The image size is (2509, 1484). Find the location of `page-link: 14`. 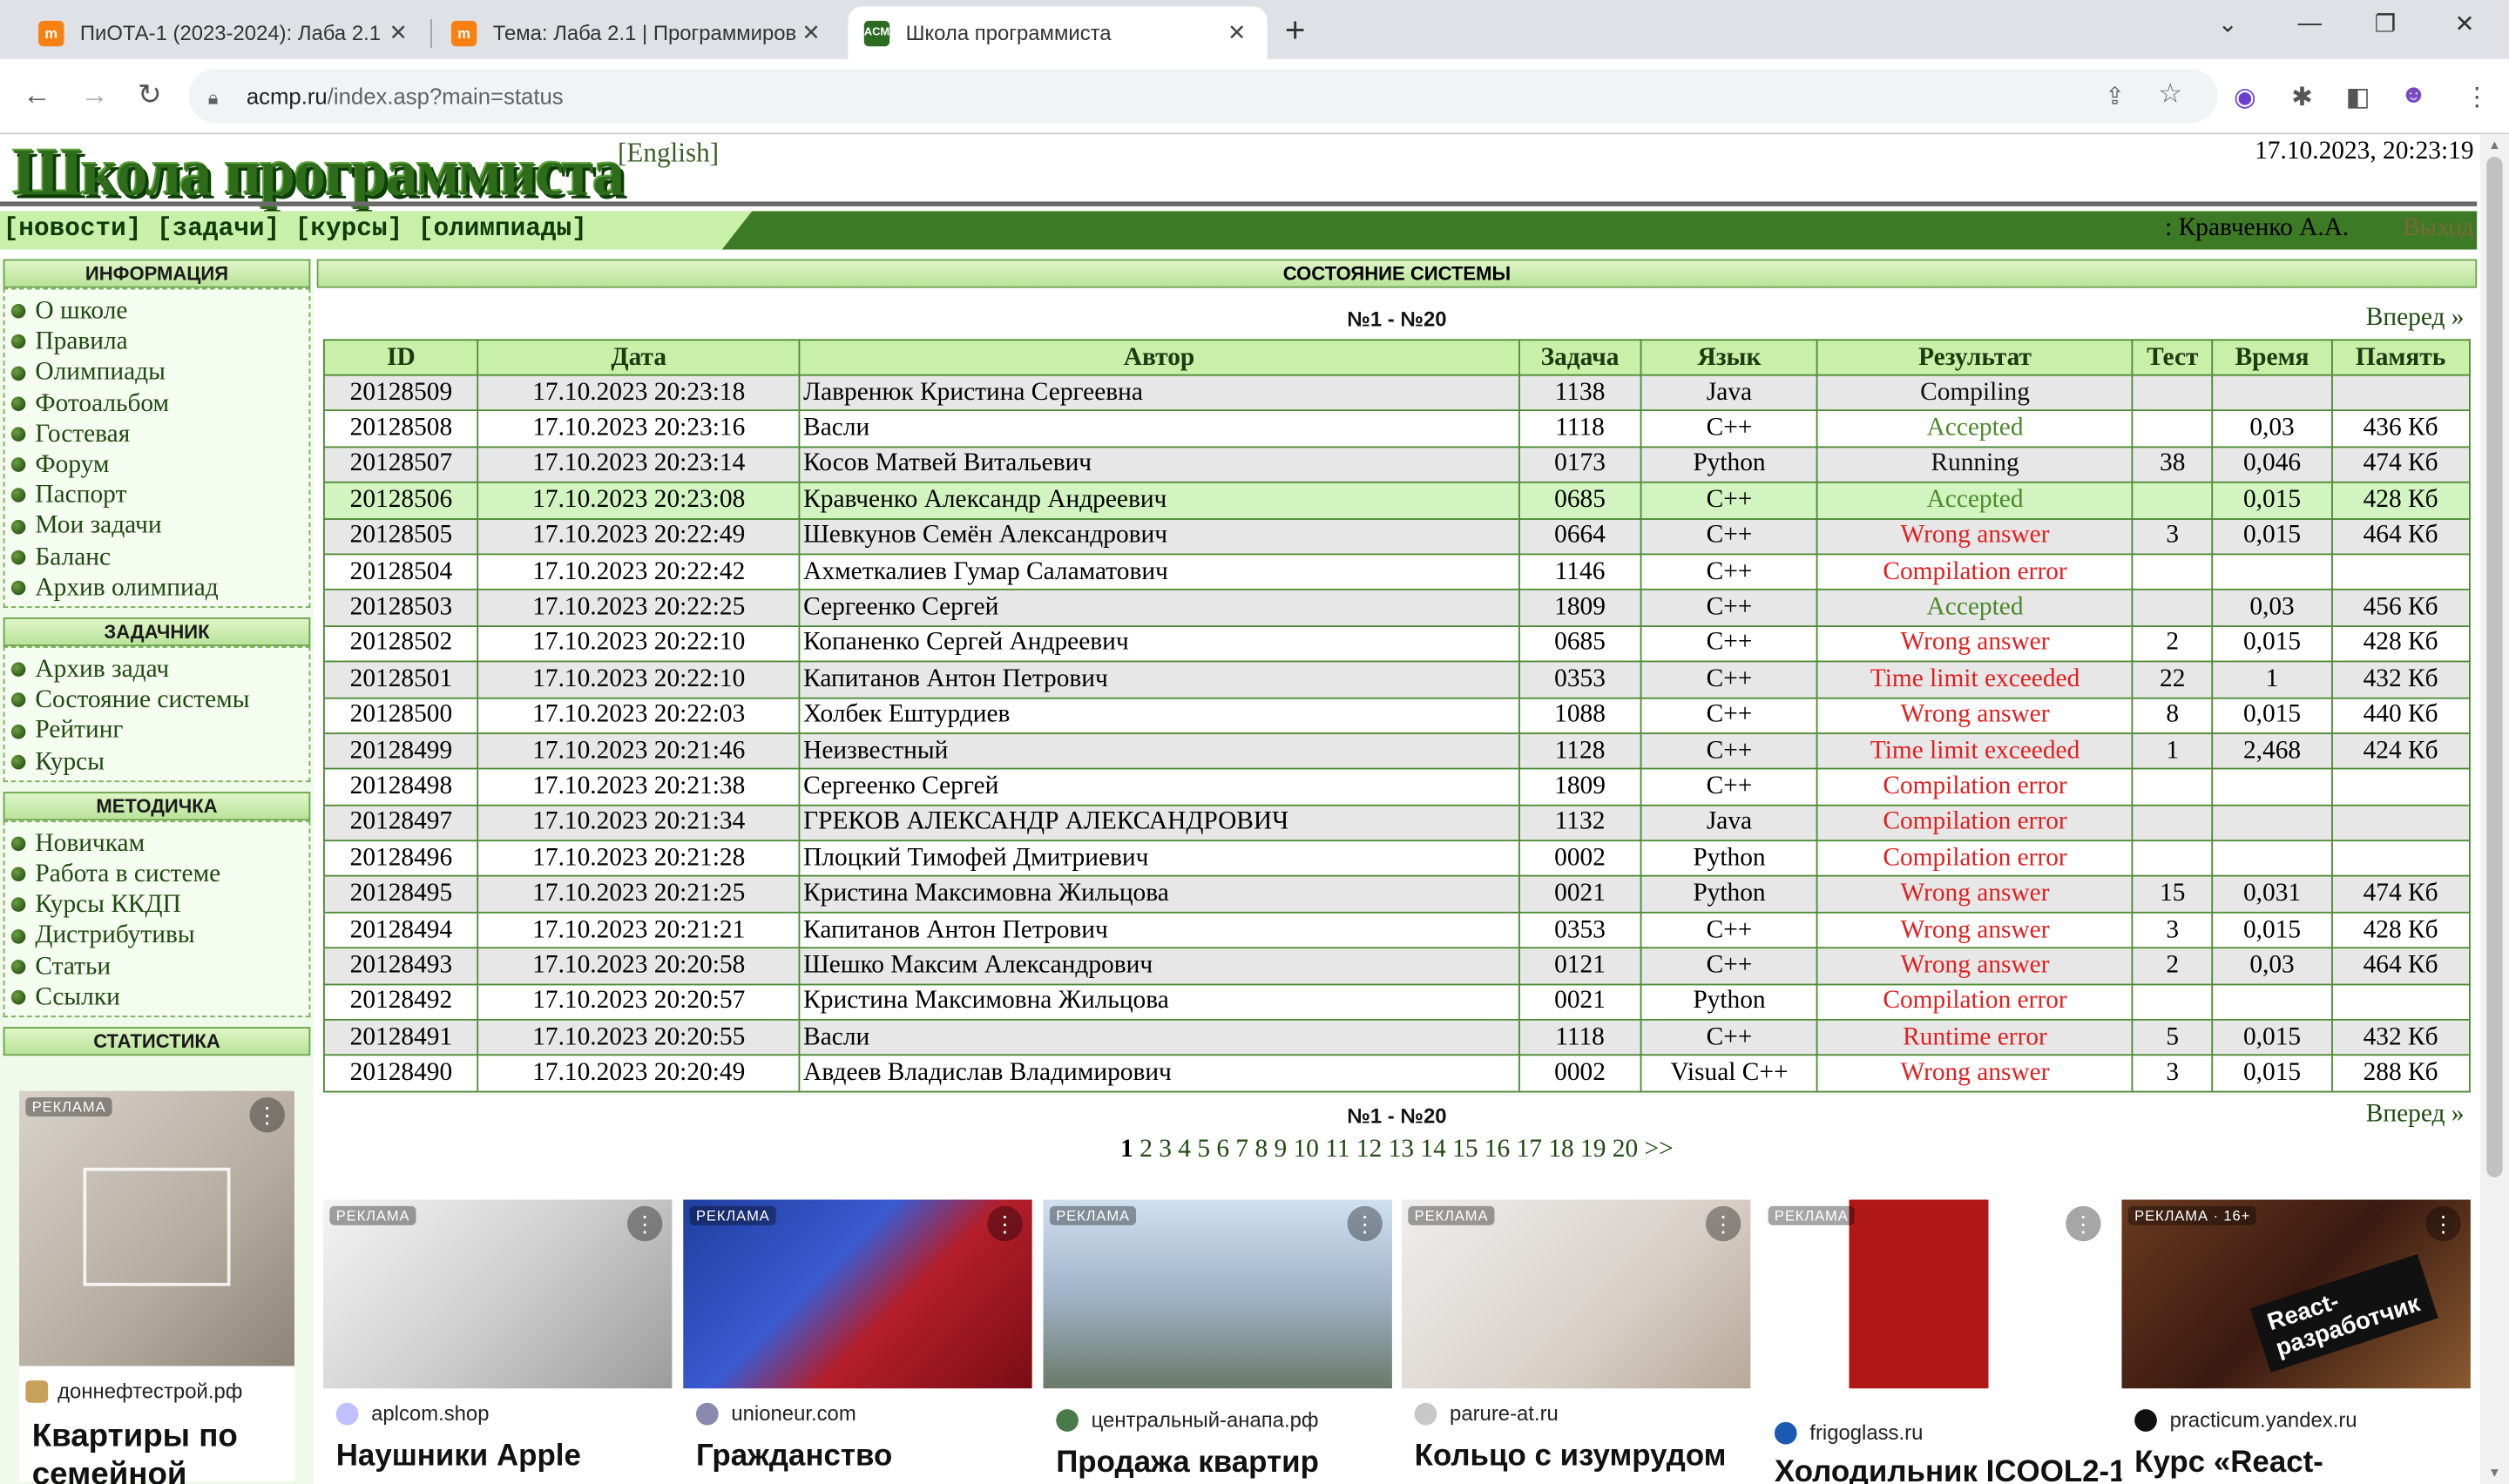

page-link: 14 is located at coordinates (1432, 1149).